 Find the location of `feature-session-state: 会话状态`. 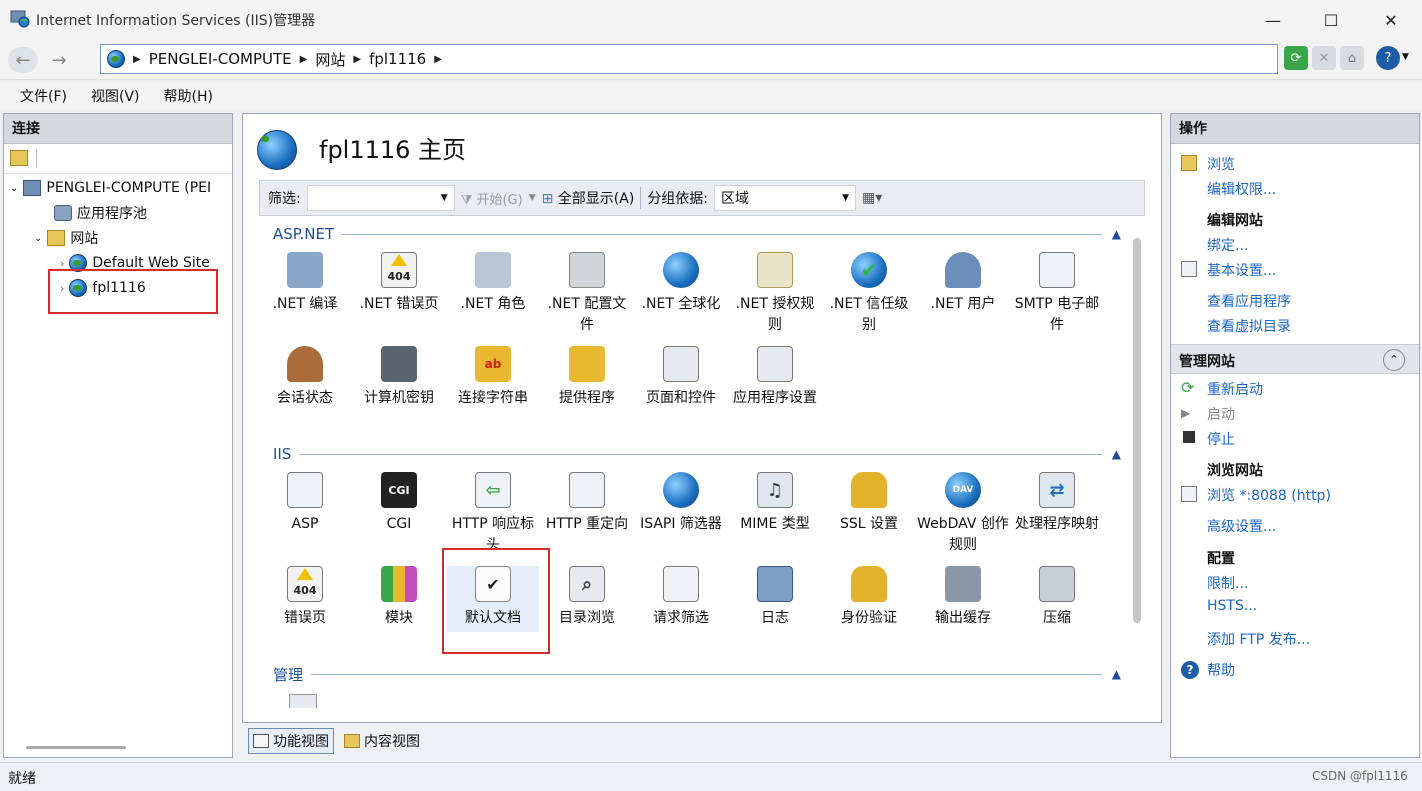

feature-session-state: 会话状态 is located at coordinates (305, 377).